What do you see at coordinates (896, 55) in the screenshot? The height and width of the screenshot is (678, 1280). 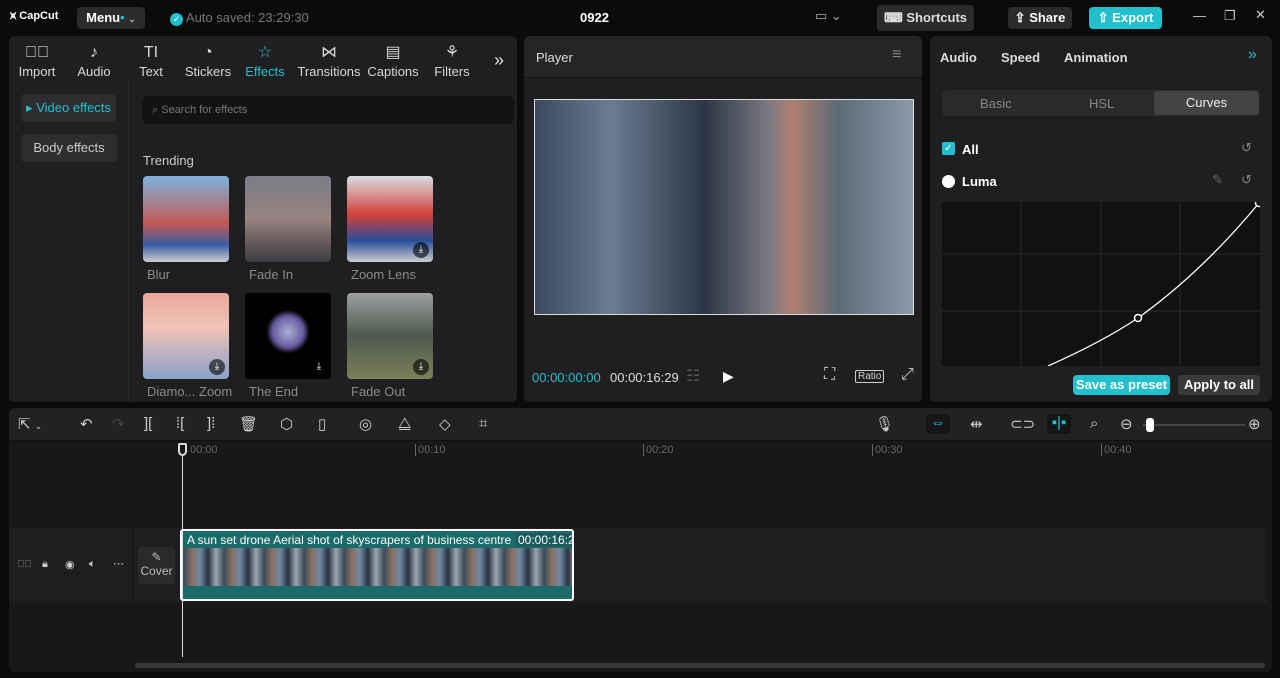 I see `player-menu-icon: ≡` at bounding box center [896, 55].